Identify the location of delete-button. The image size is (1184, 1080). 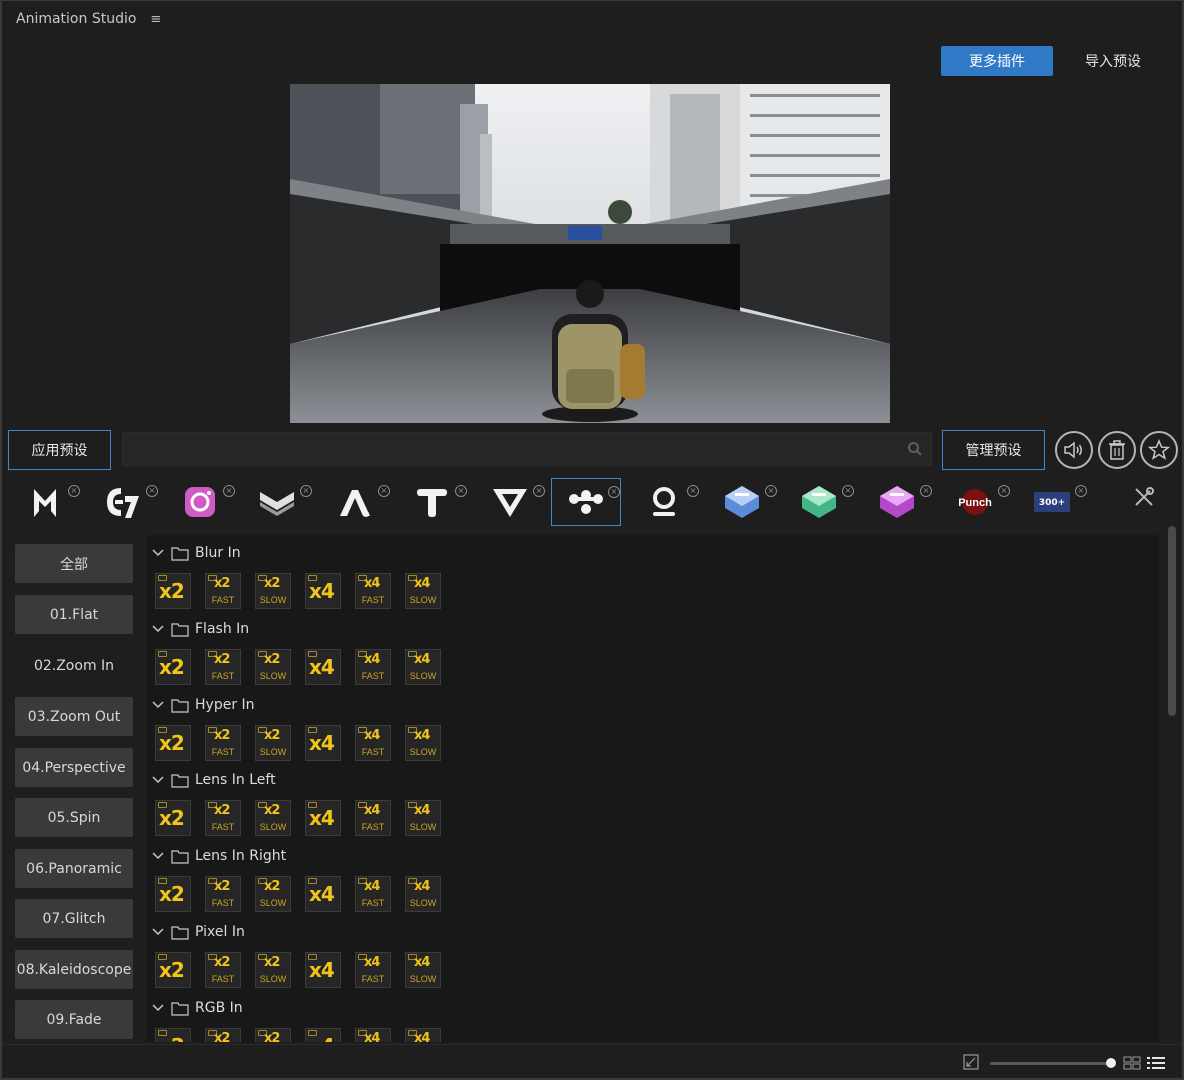
(1117, 450).